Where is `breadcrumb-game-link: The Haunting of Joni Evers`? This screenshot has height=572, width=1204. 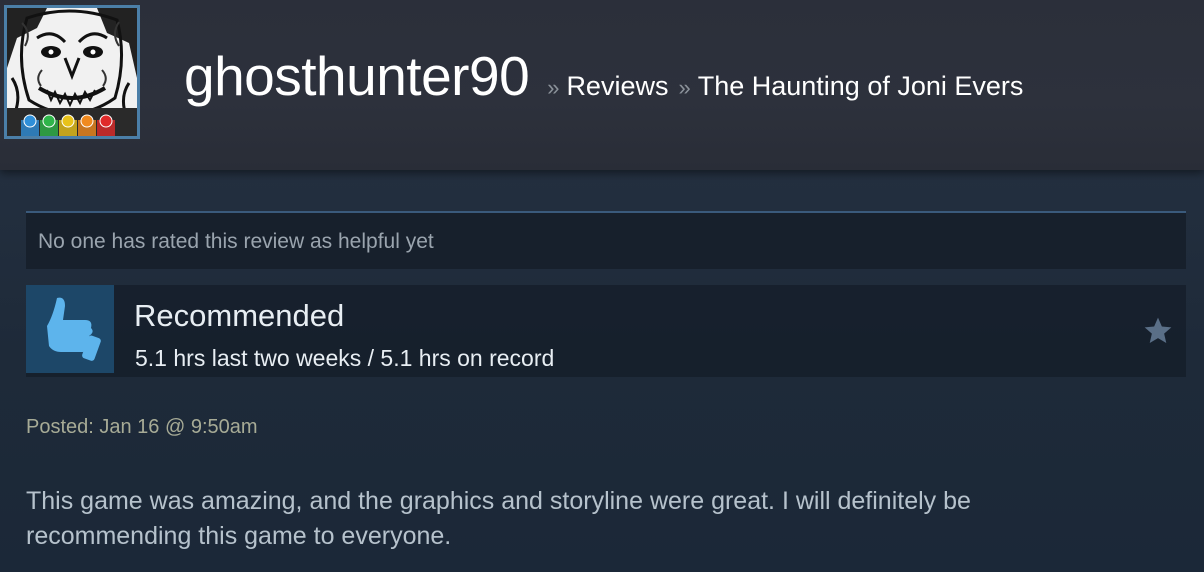 breadcrumb-game-link: The Haunting of Joni Evers is located at coordinates (861, 86).